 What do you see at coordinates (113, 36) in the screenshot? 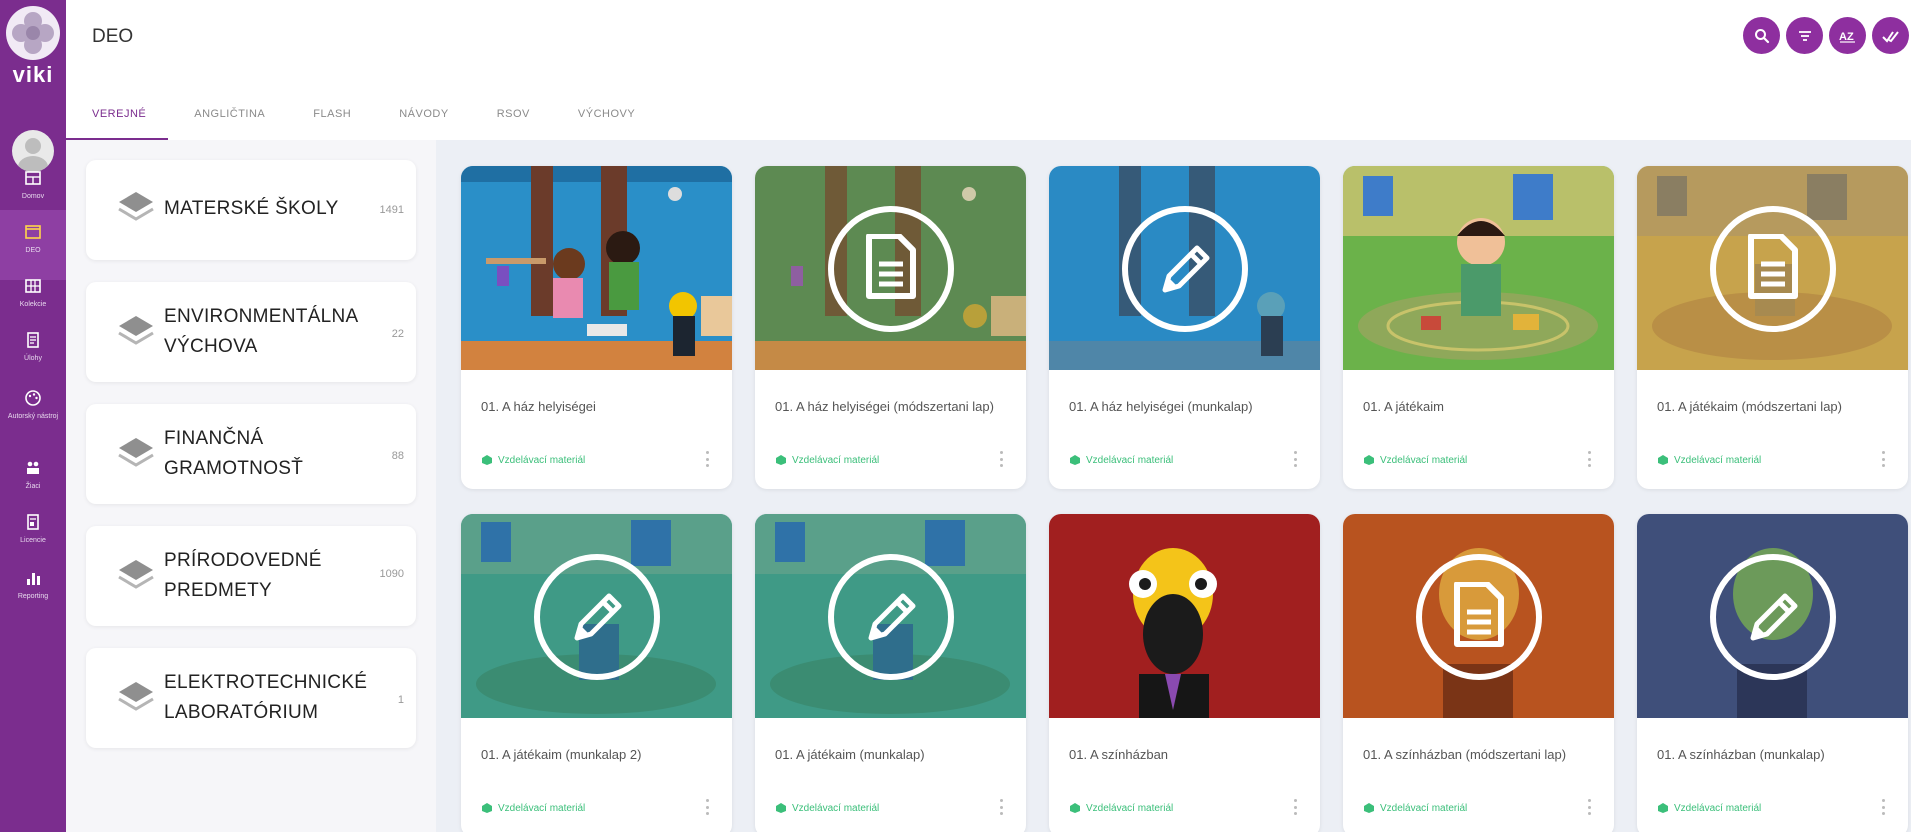
I see `page-title: DEO` at bounding box center [113, 36].